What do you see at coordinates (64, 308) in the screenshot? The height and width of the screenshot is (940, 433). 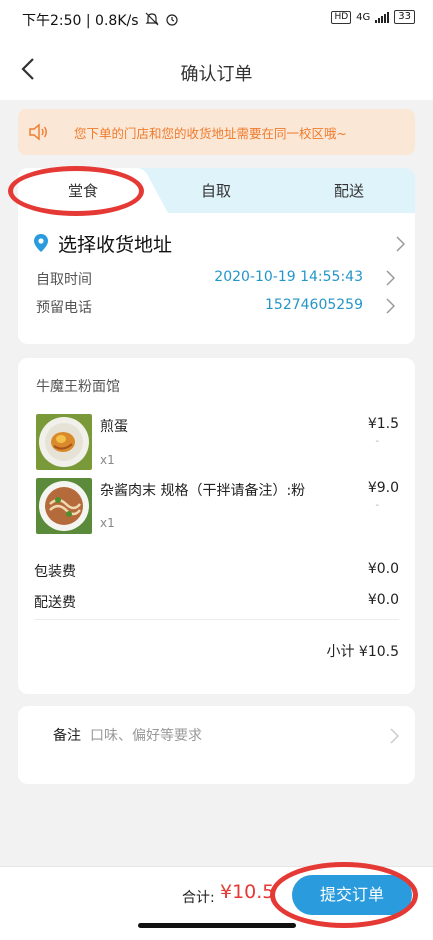 I see `phone-label: 预留电话` at bounding box center [64, 308].